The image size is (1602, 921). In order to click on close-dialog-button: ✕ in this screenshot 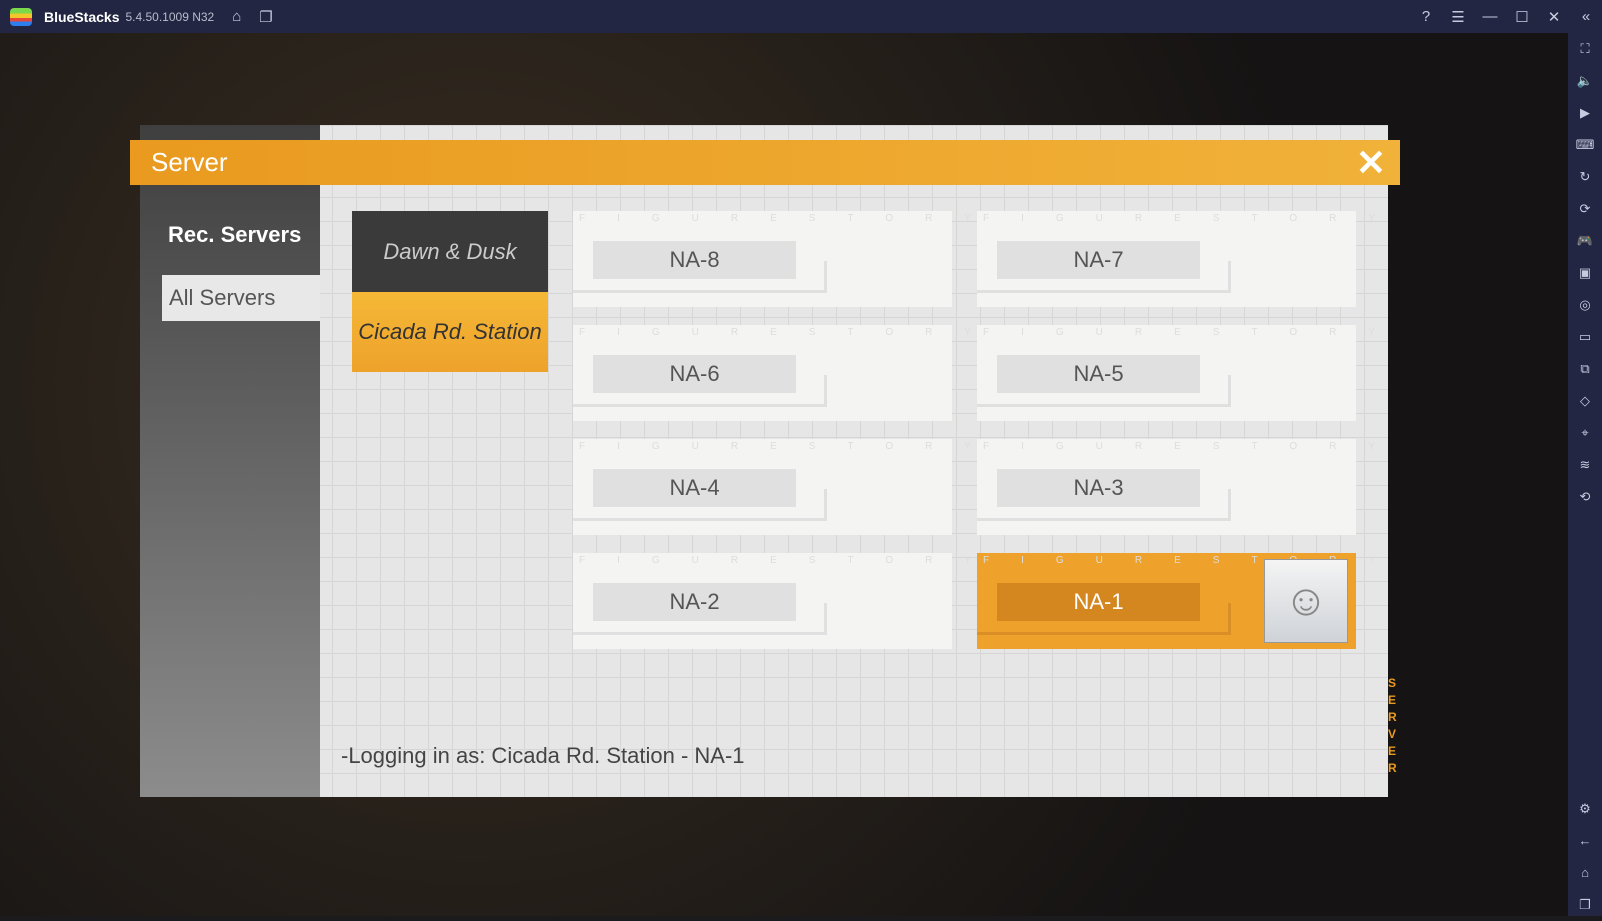, I will do `click(1371, 162)`.